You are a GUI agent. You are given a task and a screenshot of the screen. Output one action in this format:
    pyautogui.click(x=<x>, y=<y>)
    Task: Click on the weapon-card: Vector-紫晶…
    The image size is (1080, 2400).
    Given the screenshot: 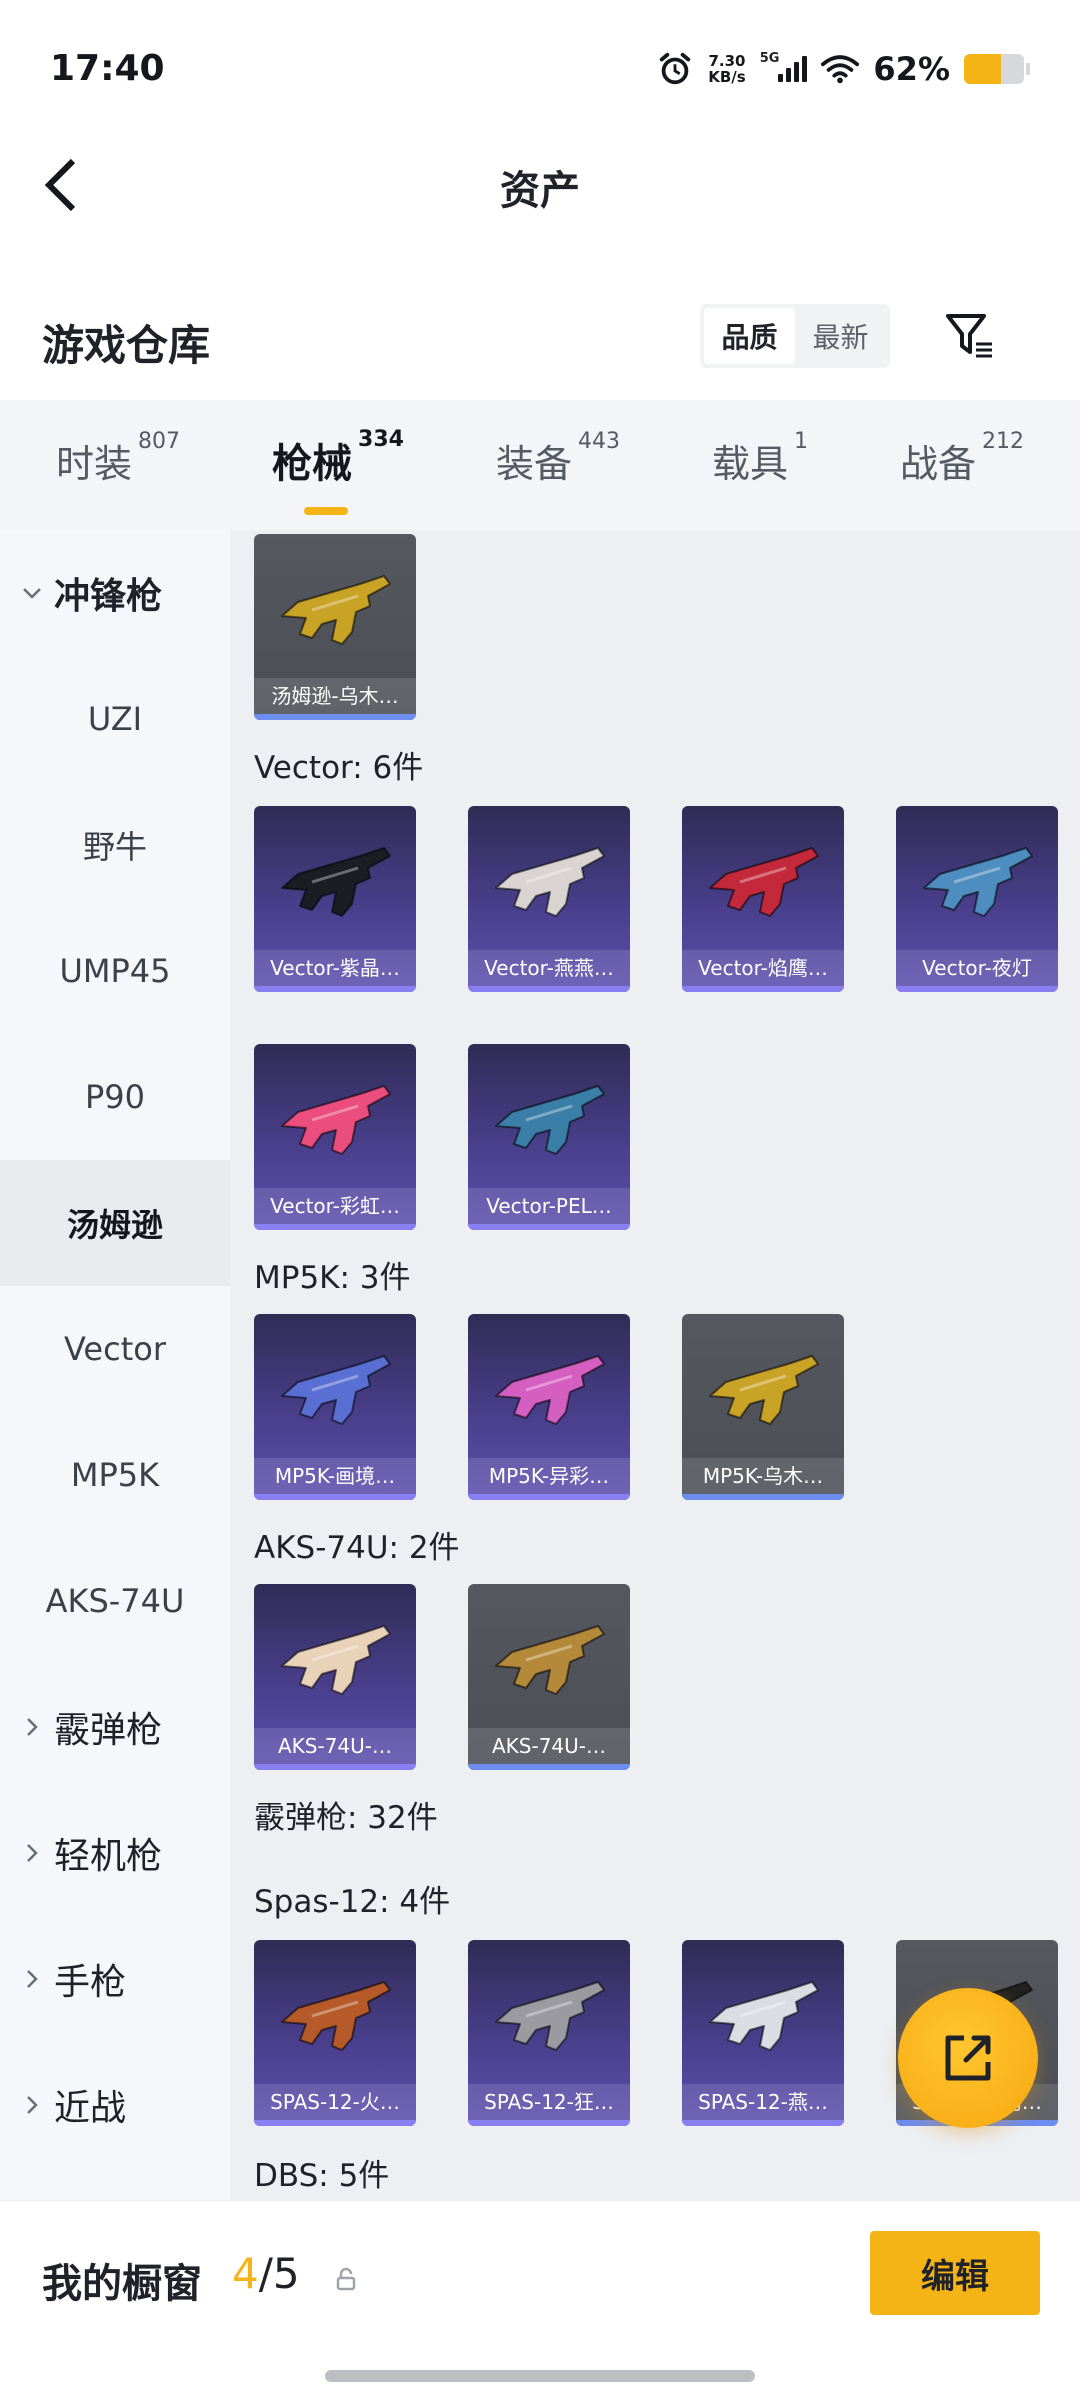 What is the action you would take?
    pyautogui.click(x=335, y=899)
    